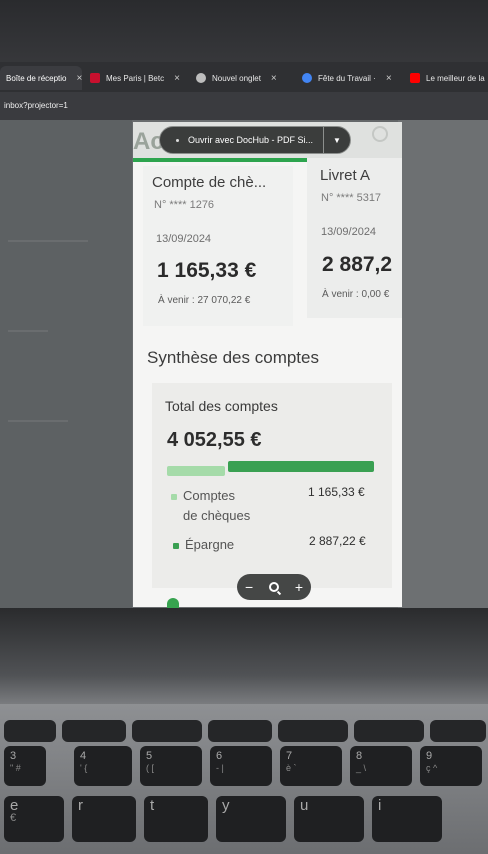  What do you see at coordinates (25, 766) in the screenshot?
I see `key-3: 3 " #` at bounding box center [25, 766].